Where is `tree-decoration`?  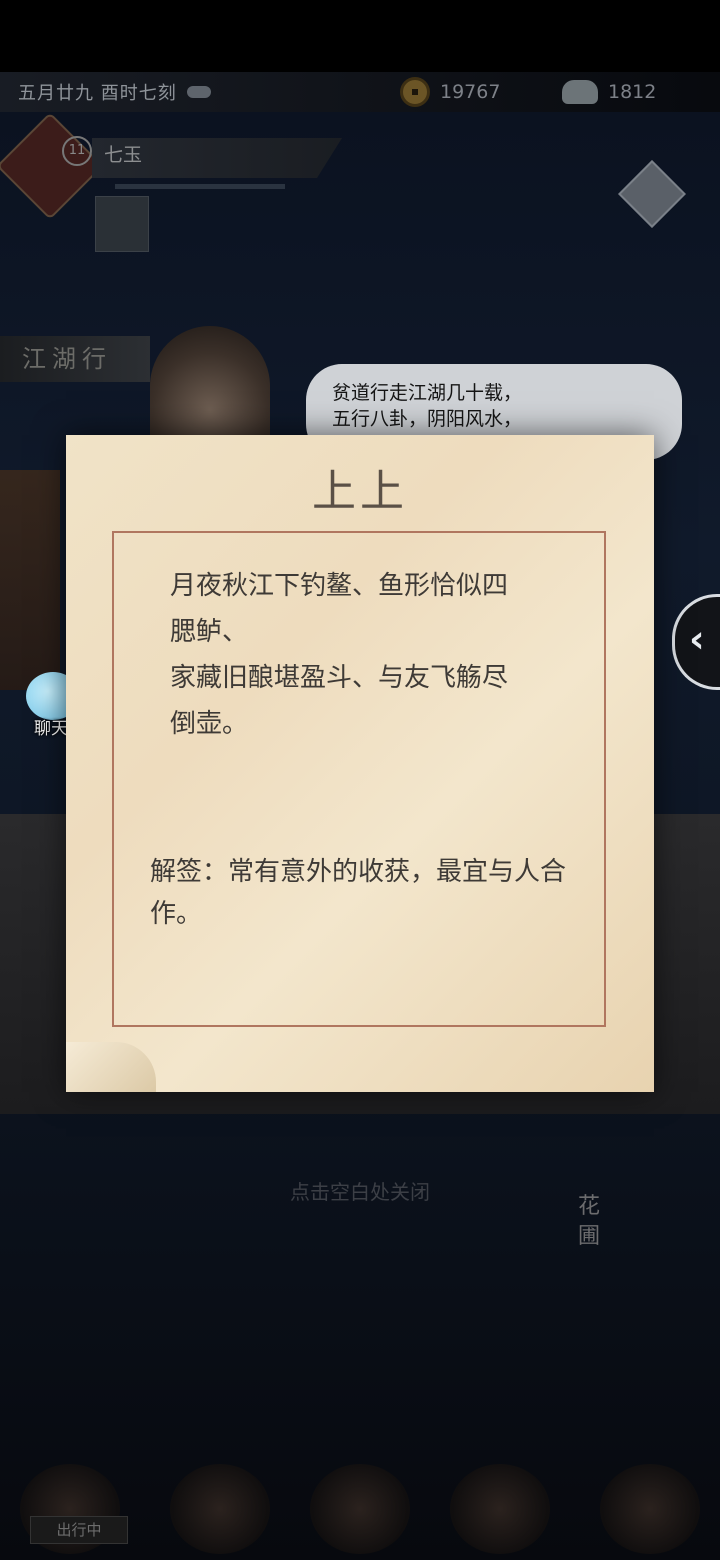 tree-decoration is located at coordinates (30, 580).